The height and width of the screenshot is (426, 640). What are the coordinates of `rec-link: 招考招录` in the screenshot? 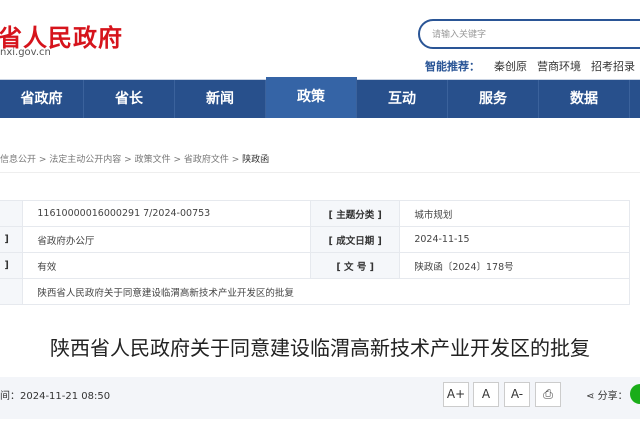 It's located at (613, 66).